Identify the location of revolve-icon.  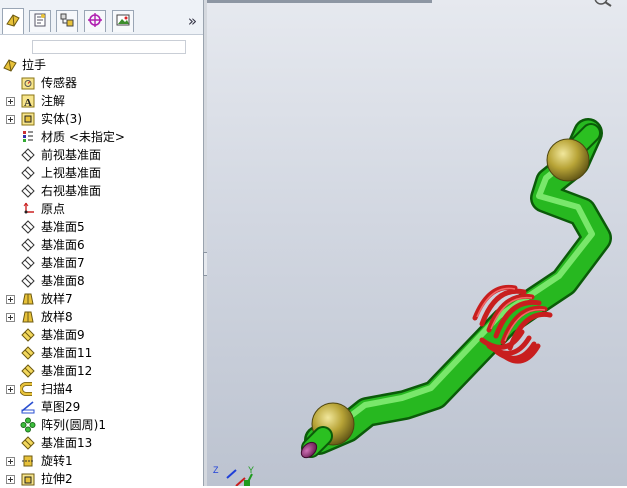
(28, 461).